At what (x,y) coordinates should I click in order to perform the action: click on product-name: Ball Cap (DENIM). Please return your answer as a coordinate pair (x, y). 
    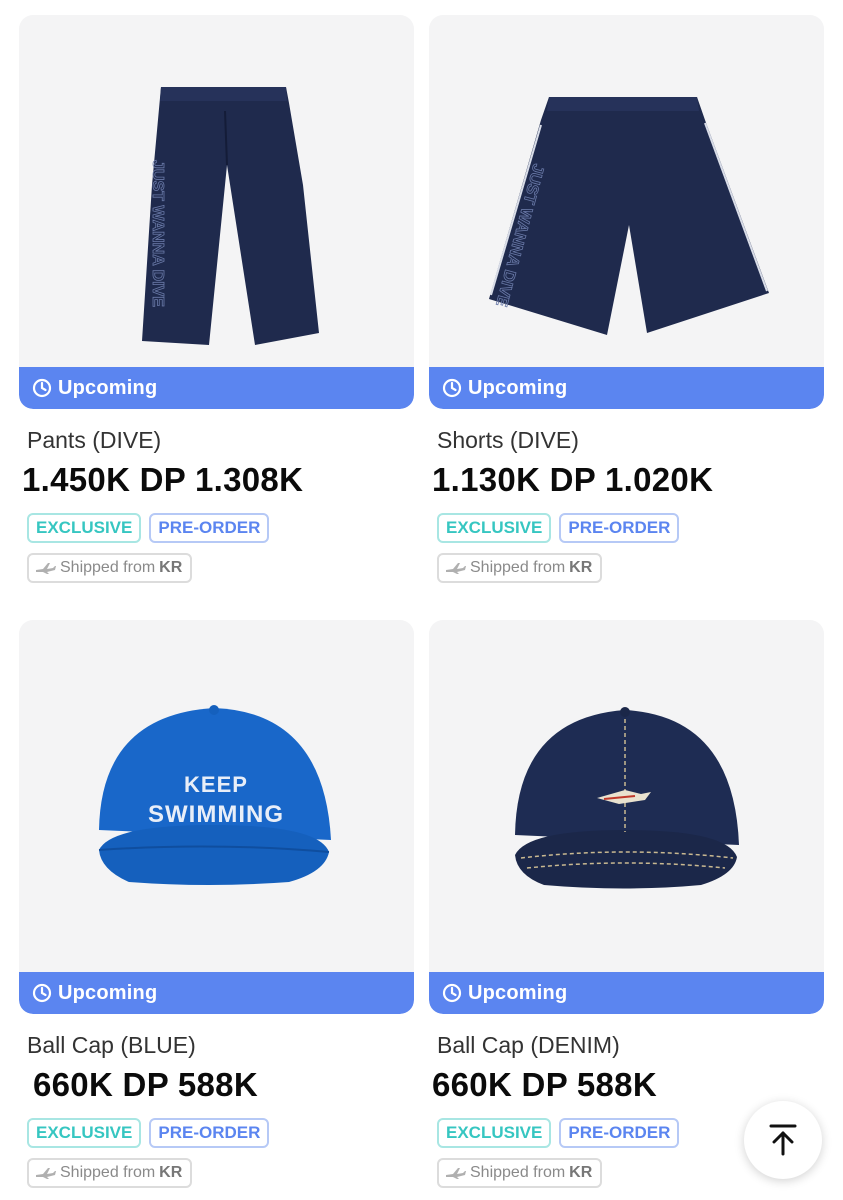
    Looking at the image, I should click on (630, 1046).